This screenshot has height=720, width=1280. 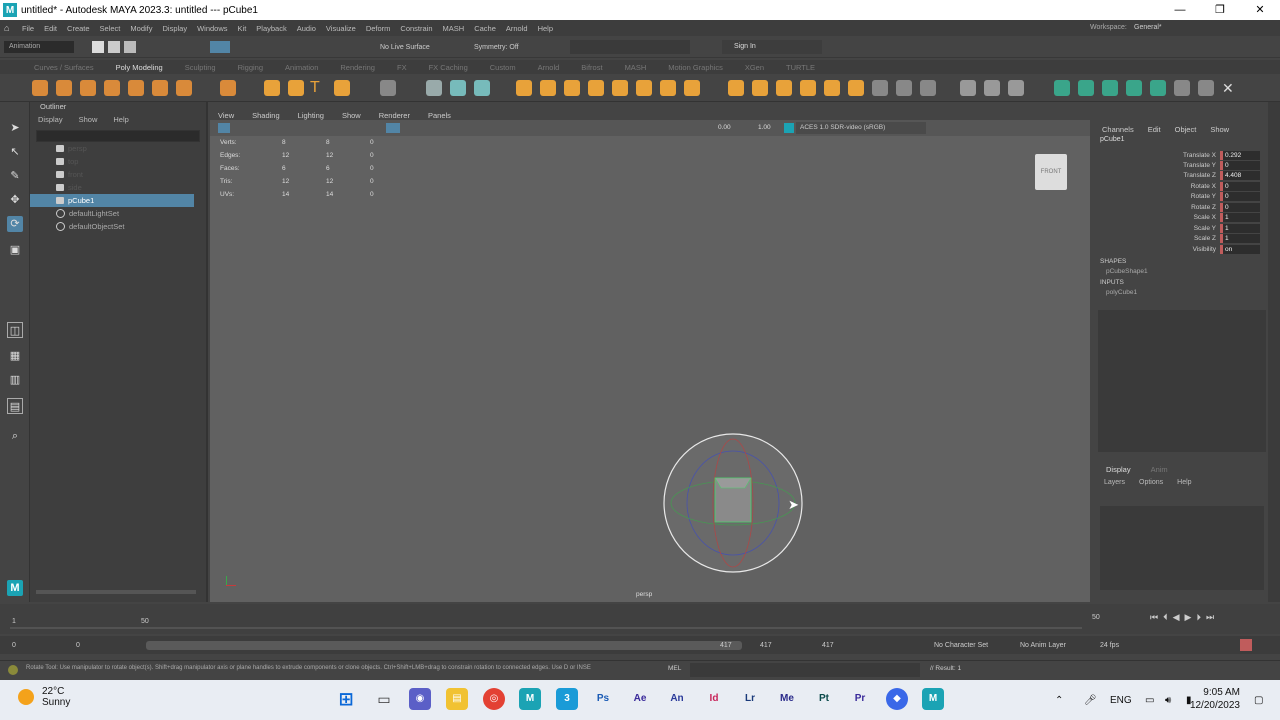 What do you see at coordinates (342, 88) in the screenshot?
I see `svg-icon` at bounding box center [342, 88].